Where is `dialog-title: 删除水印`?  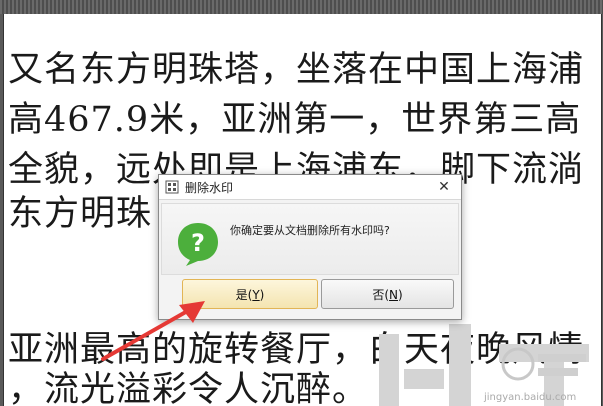
dialog-title: 删除水印 is located at coordinates (209, 188).